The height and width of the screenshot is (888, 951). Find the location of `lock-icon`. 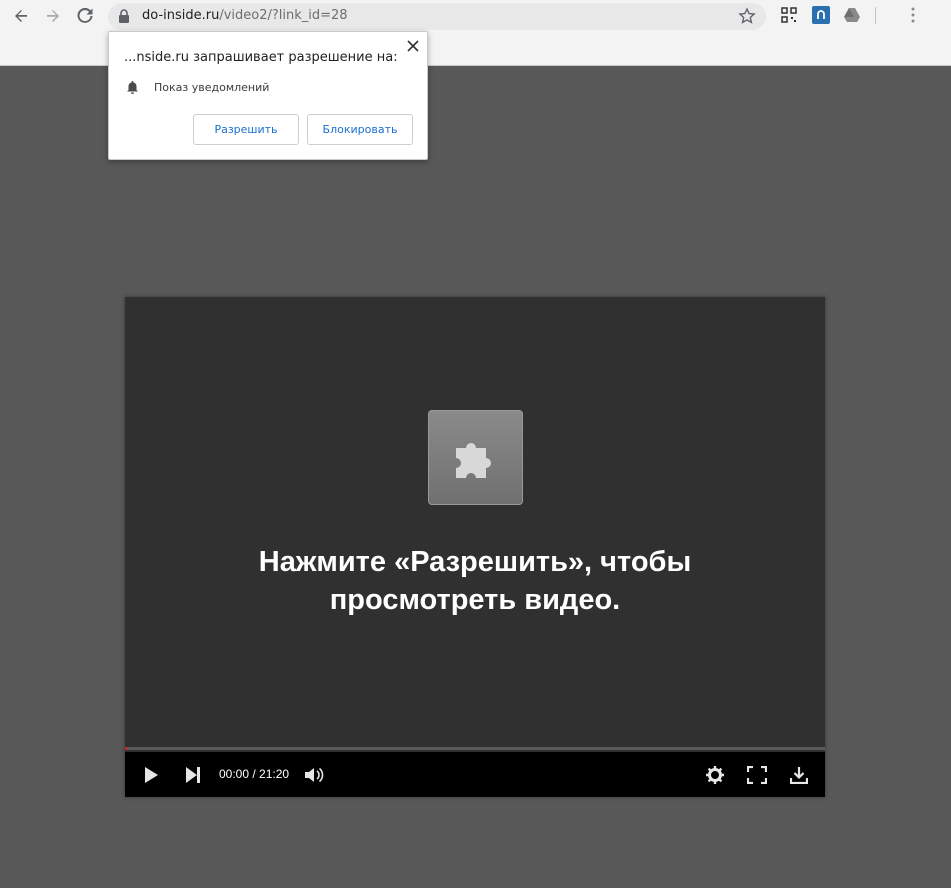

lock-icon is located at coordinates (124, 16).